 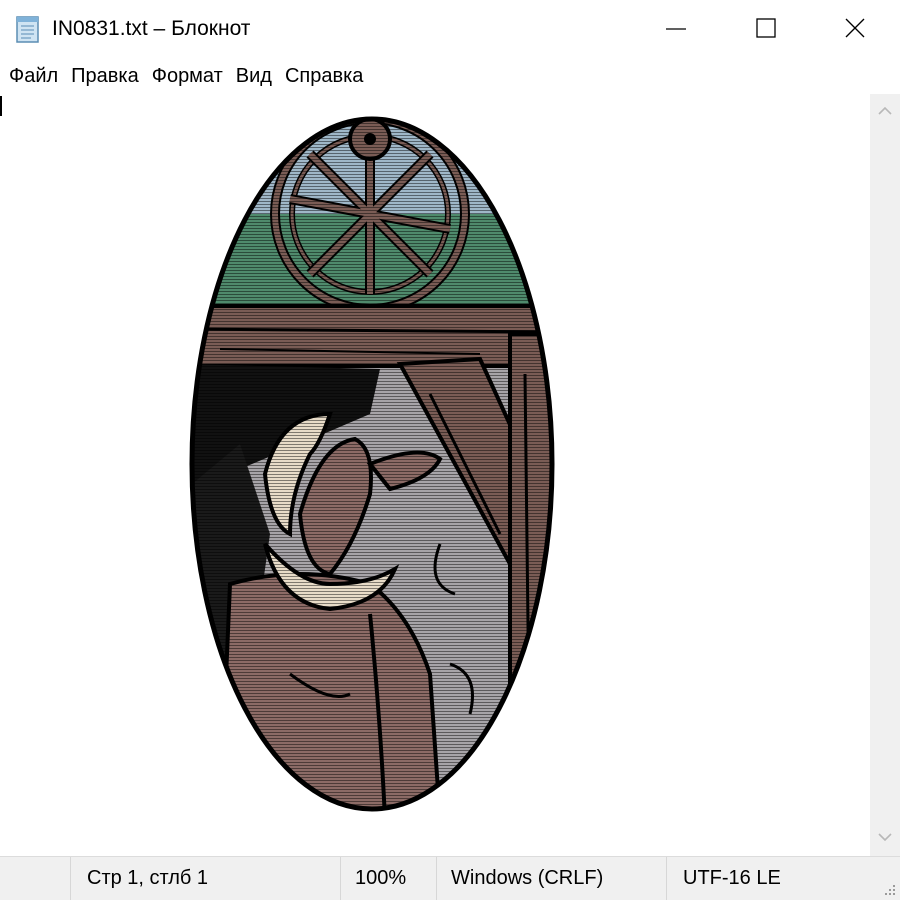 I want to click on notepad-icon, so click(x=27, y=29).